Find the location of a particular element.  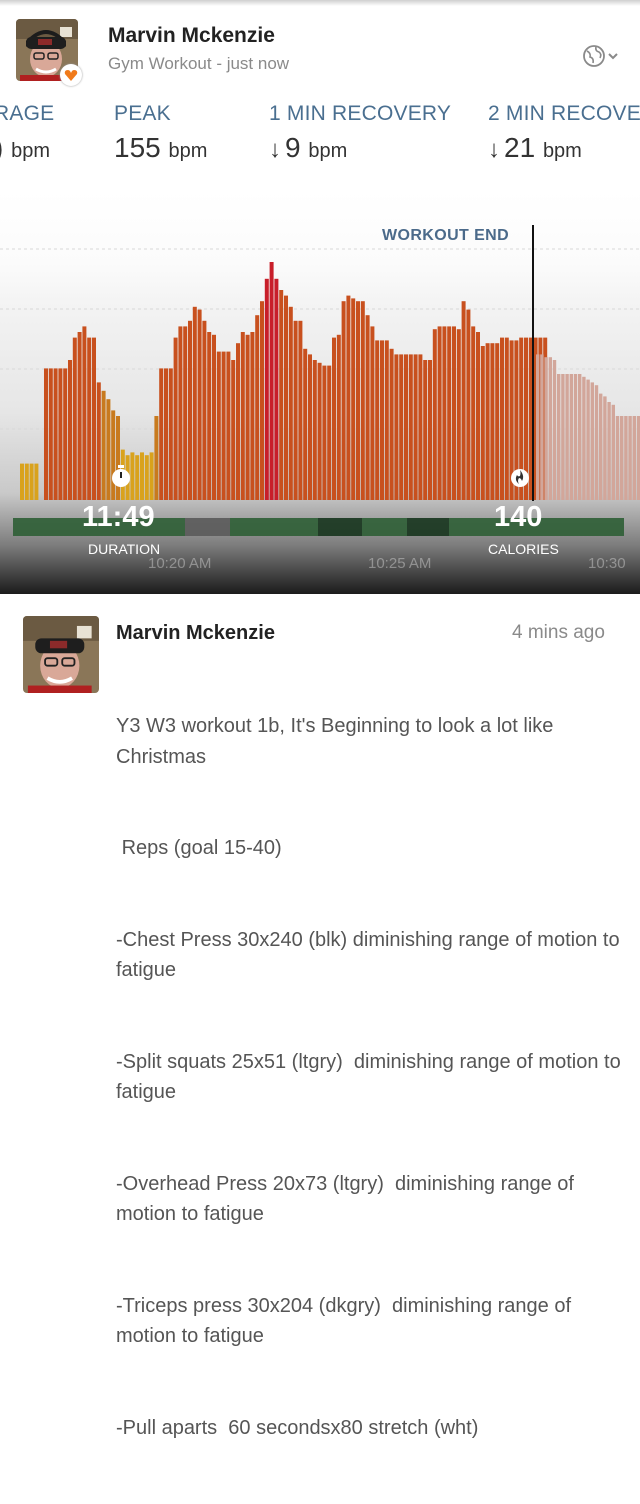

time-label: 10:25 AM is located at coordinates (400, 563).